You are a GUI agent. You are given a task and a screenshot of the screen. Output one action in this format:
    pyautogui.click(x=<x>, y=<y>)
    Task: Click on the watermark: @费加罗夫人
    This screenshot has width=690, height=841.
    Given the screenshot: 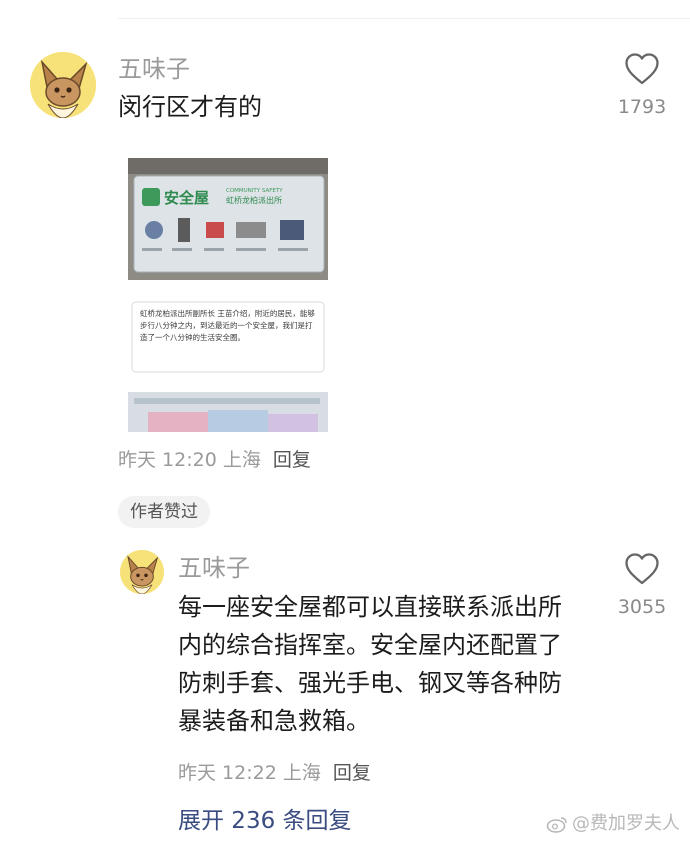 What is the action you would take?
    pyautogui.click(x=613, y=824)
    